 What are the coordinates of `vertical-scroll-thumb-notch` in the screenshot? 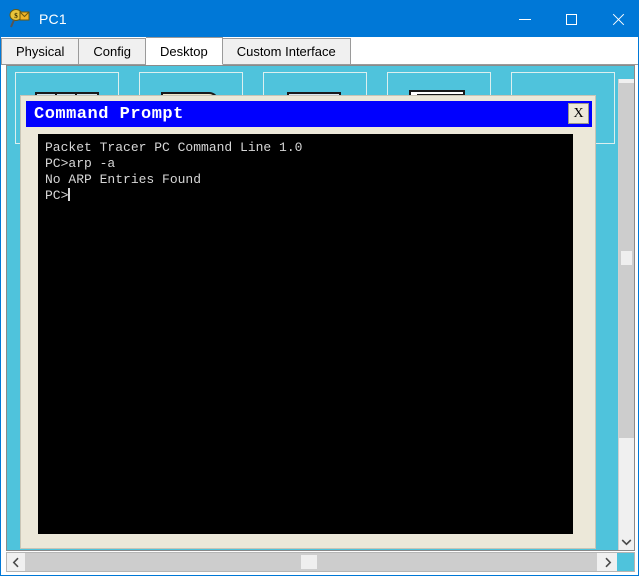 It's located at (626, 258).